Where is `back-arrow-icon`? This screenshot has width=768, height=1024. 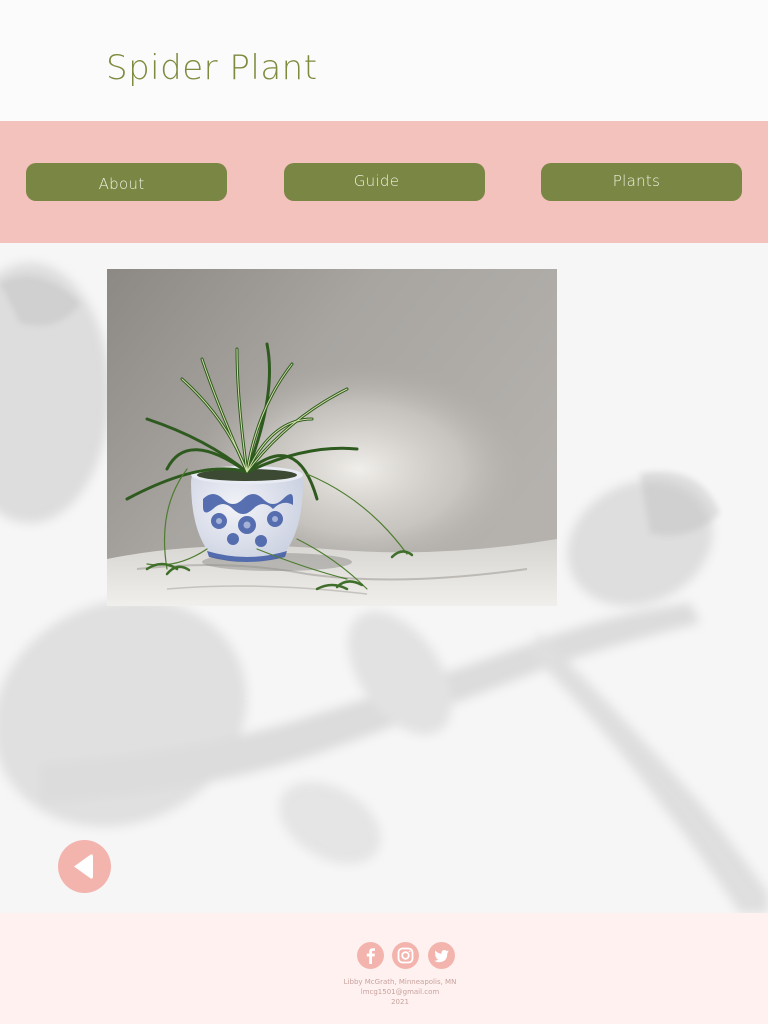
back-arrow-icon is located at coordinates (83, 866).